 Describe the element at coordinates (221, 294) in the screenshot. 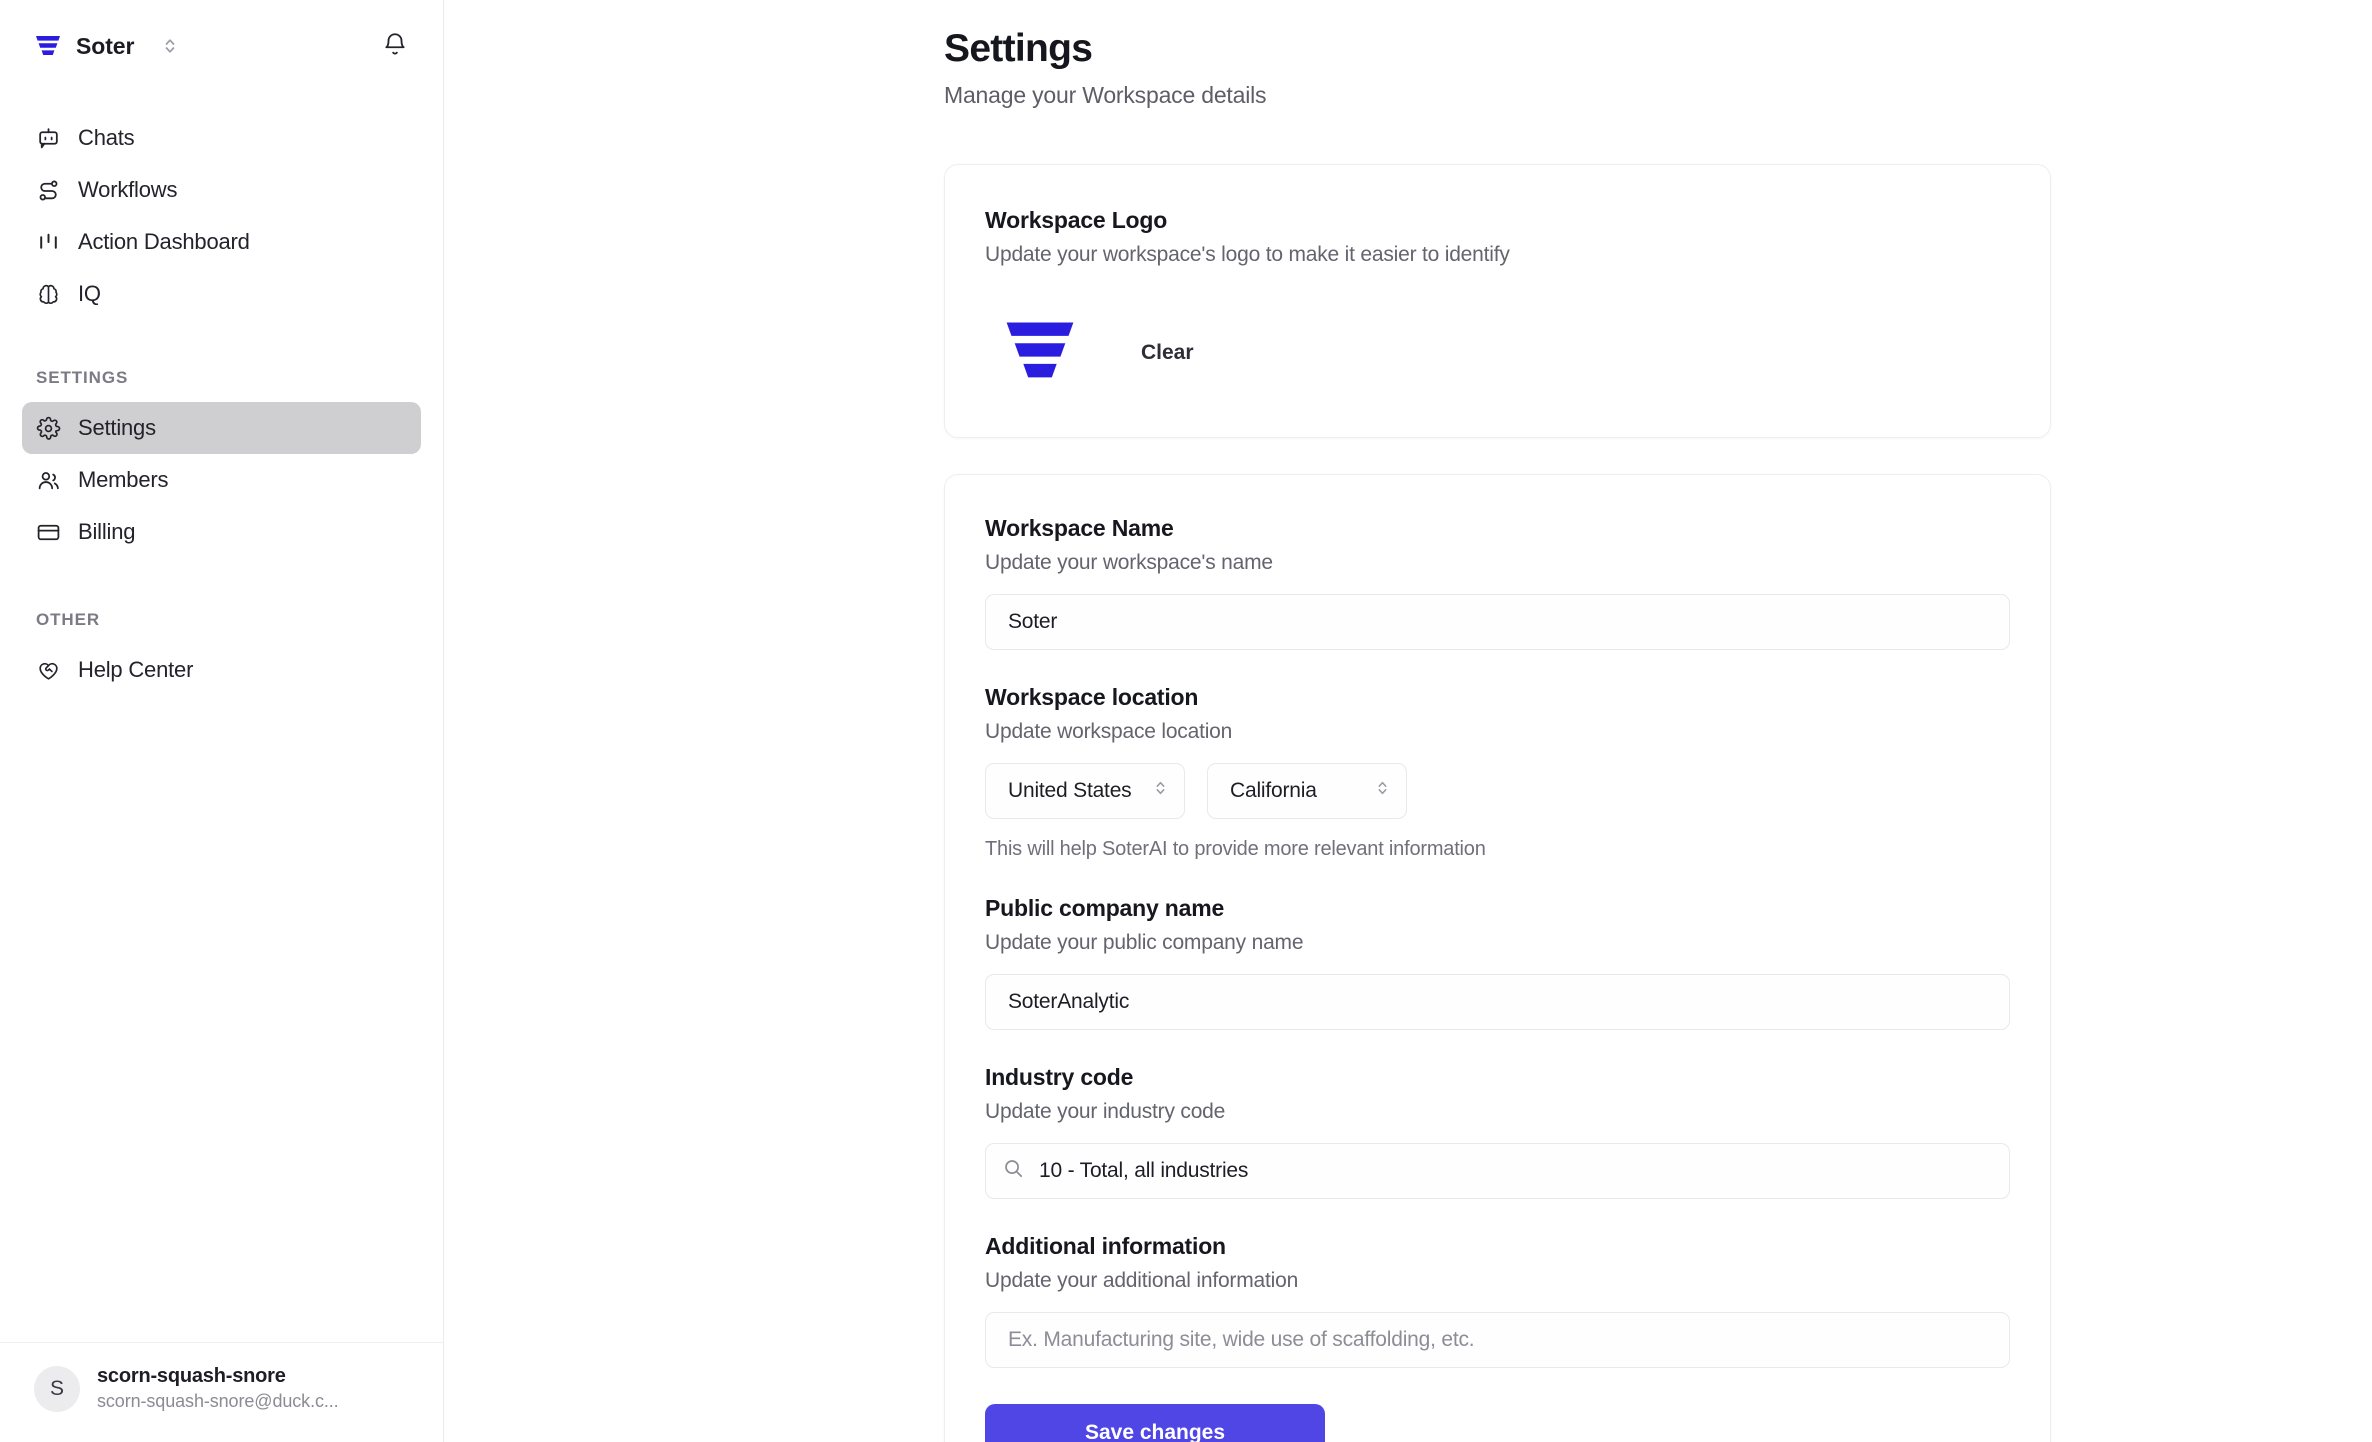

I see `sidebar-item-iq: IQ` at that location.